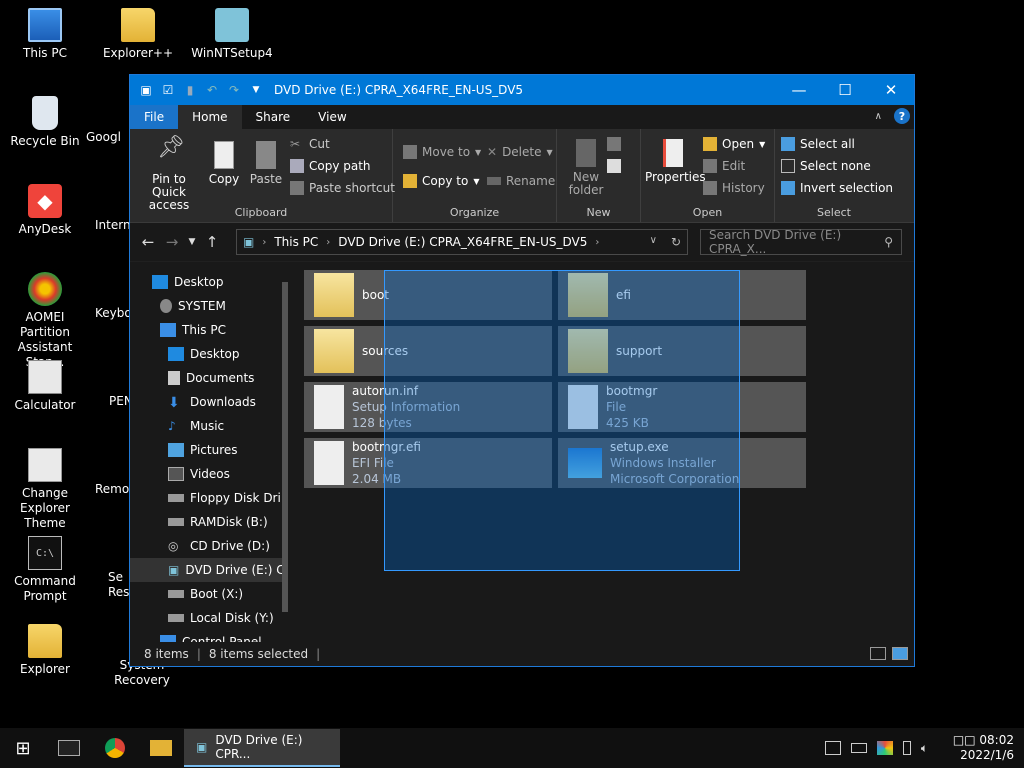 The image size is (1024, 768). I want to click on nav-item-pictures: Pictures, so click(206, 450).